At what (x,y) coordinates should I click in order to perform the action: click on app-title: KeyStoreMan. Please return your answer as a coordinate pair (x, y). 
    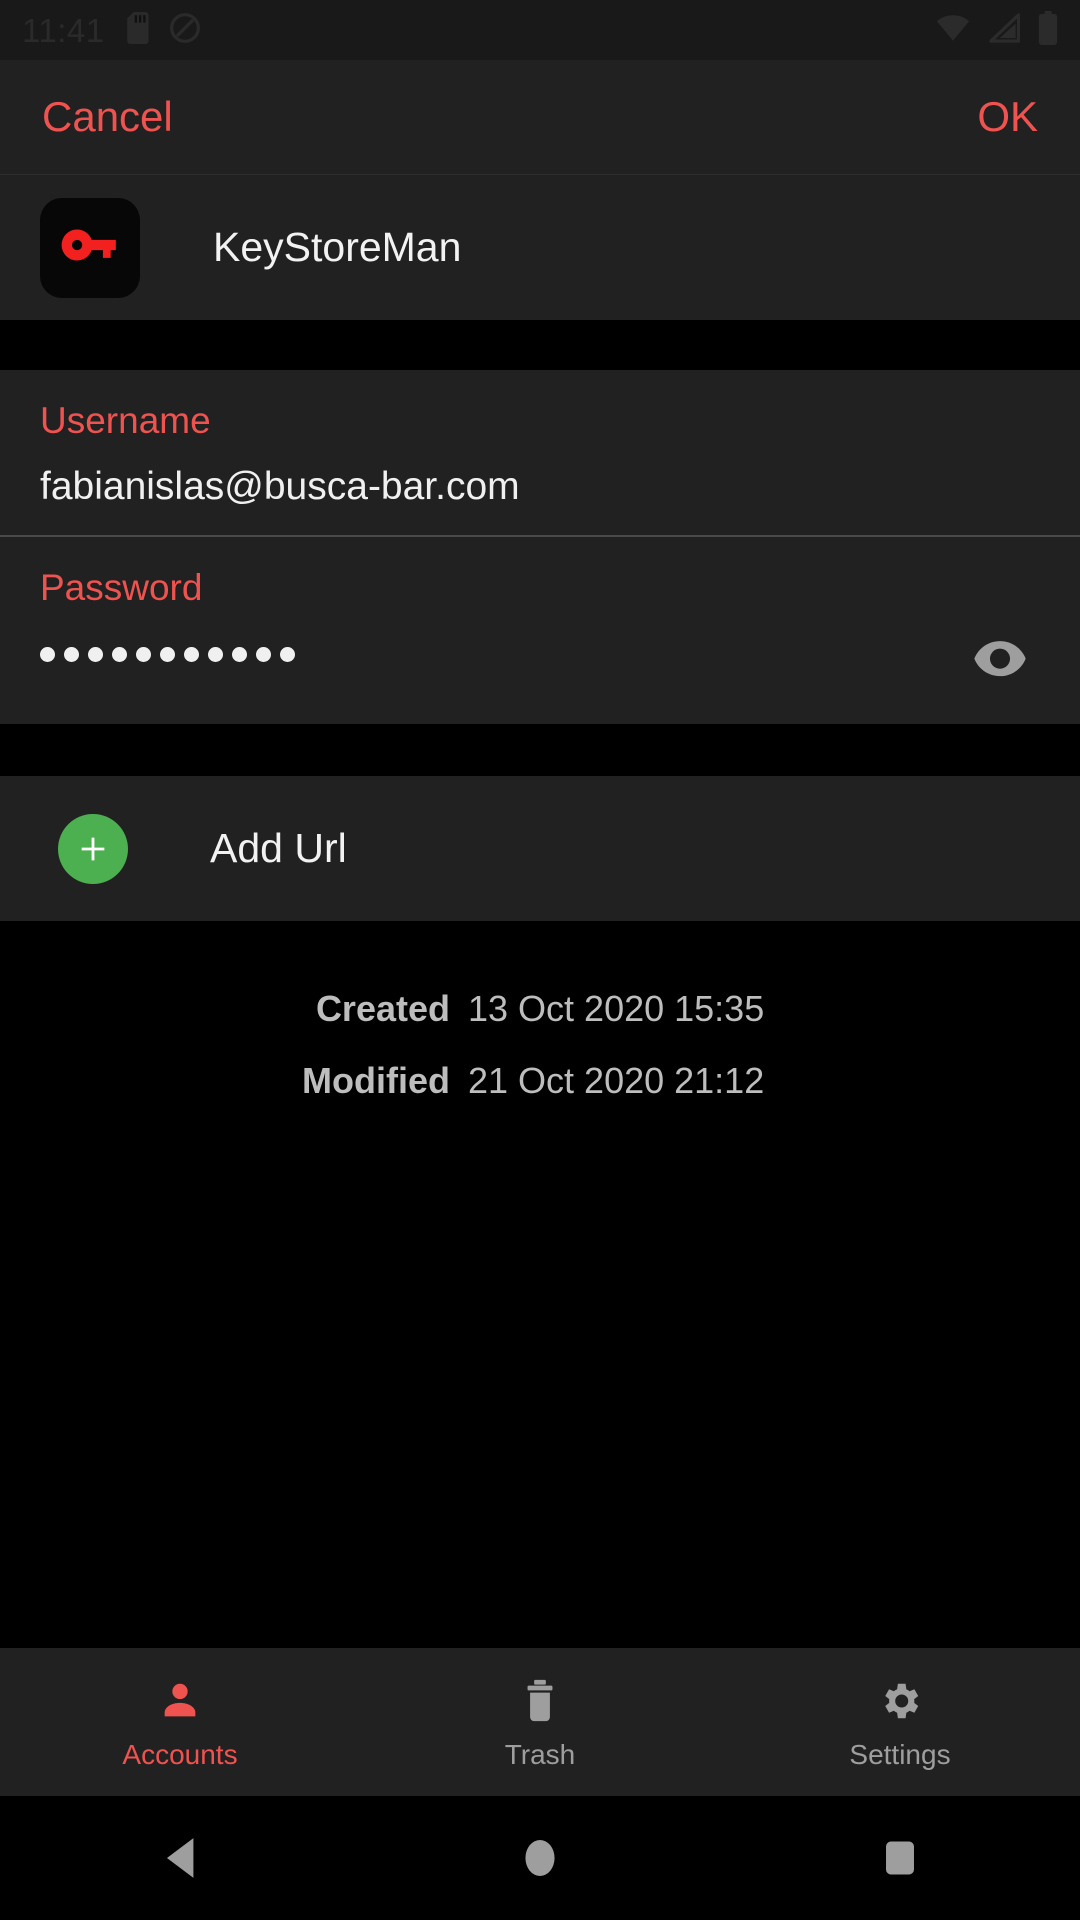
    Looking at the image, I should click on (337, 247).